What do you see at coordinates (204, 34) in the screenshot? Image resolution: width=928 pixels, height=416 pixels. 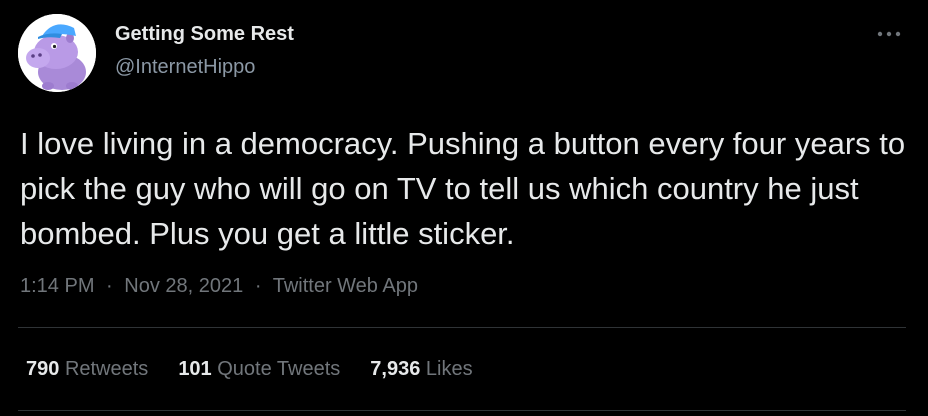 I see `author-display-name: Getting Some Rest` at bounding box center [204, 34].